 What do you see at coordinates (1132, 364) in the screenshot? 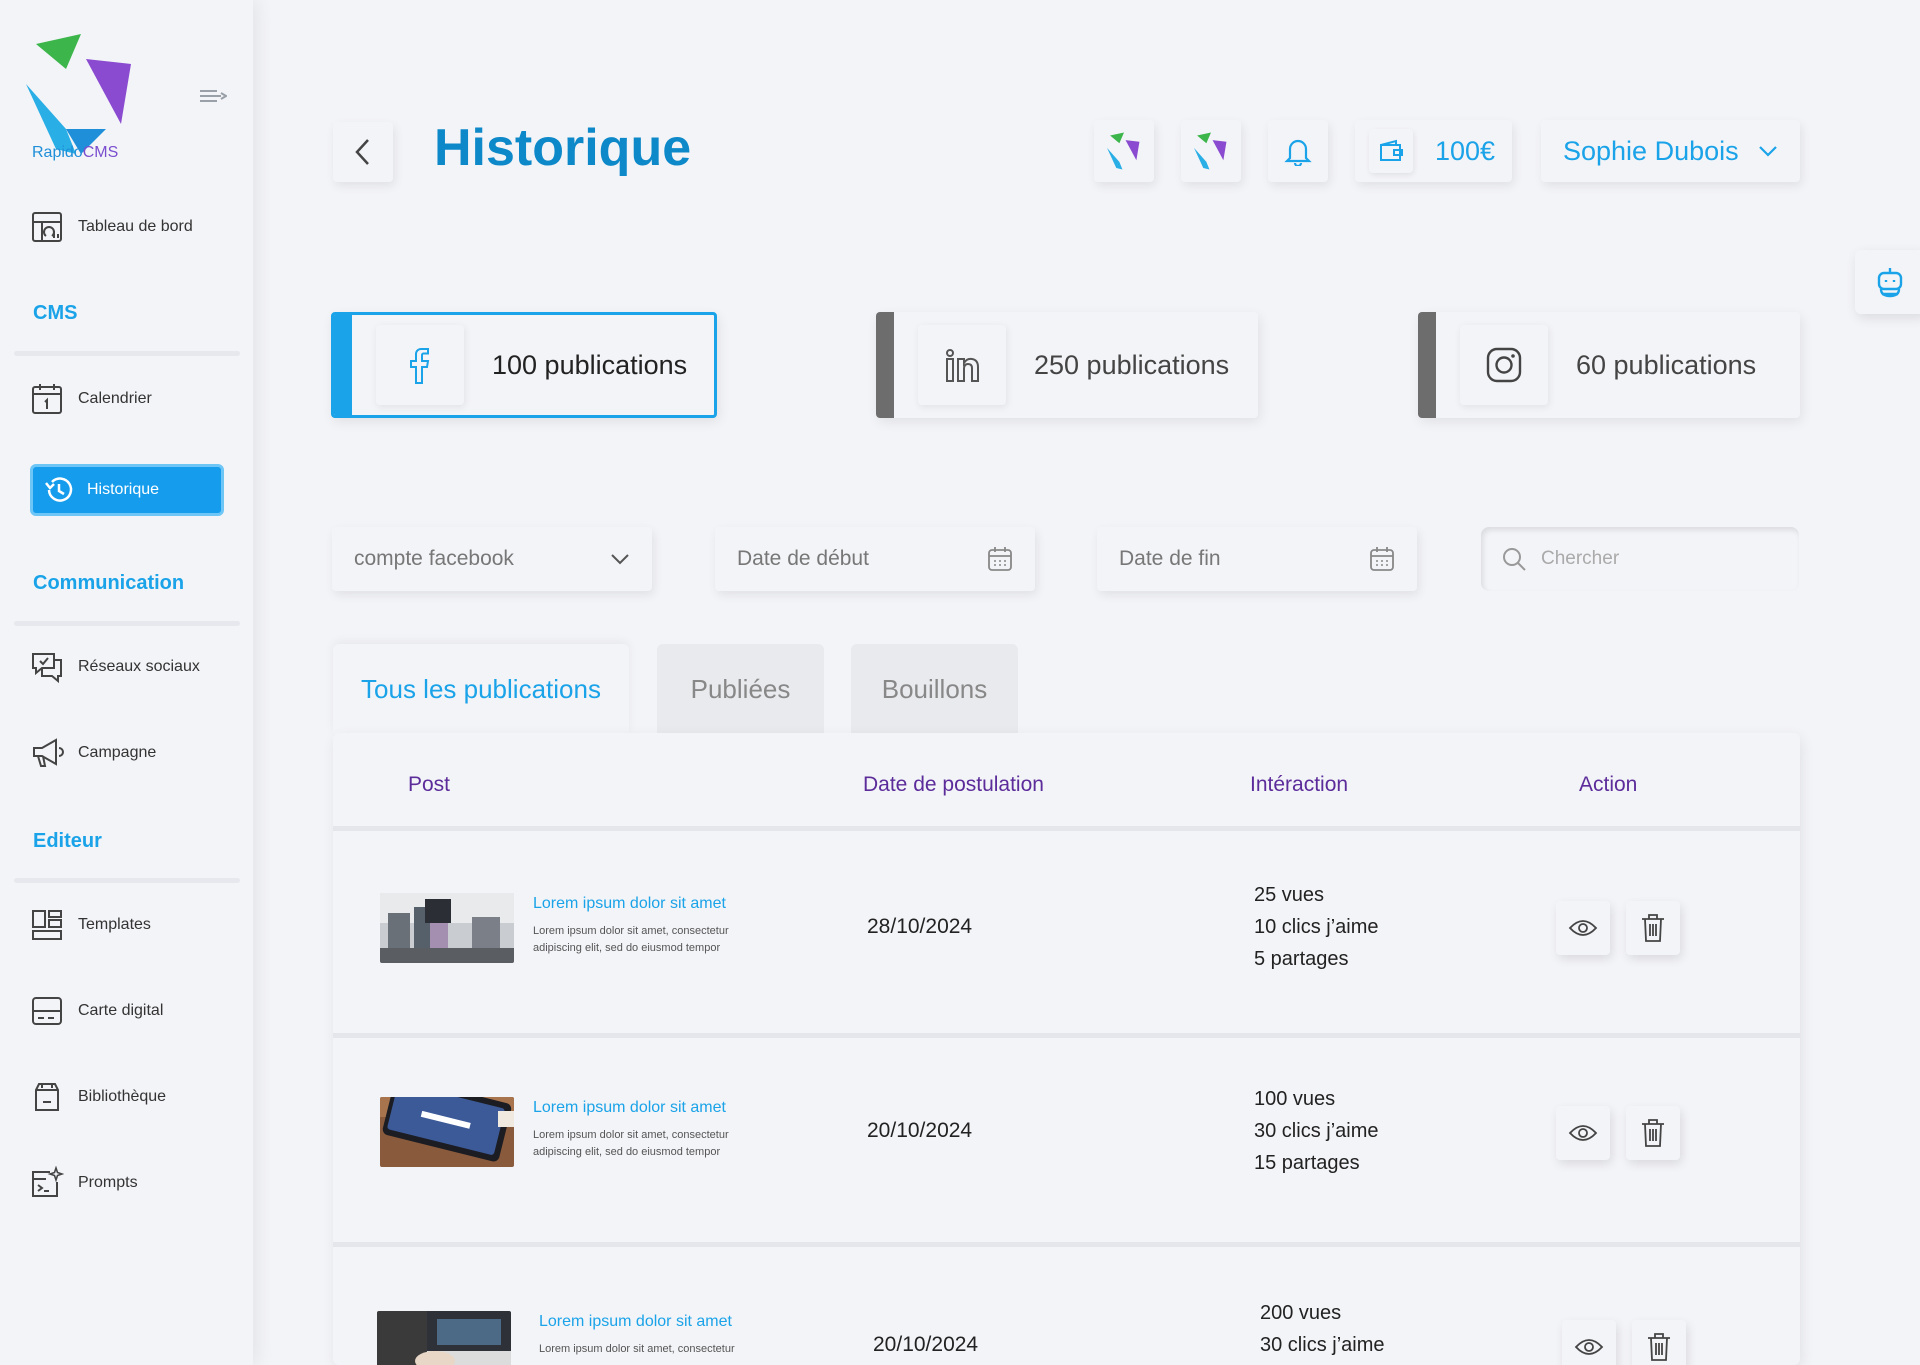
I see `platform-count: 250 publications` at bounding box center [1132, 364].